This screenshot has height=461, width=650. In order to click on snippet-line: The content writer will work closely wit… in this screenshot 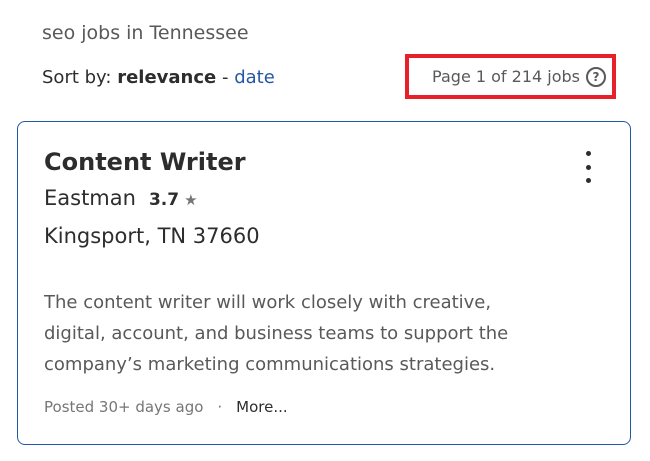, I will do `click(268, 302)`.